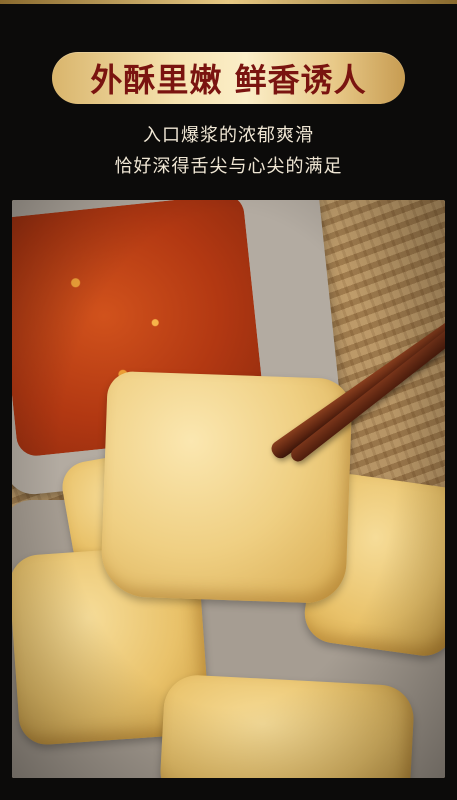 The width and height of the screenshot is (457, 800). What do you see at coordinates (228, 135) in the screenshot?
I see `subtitle-line-1: 入口爆浆的浓郁爽滑` at bounding box center [228, 135].